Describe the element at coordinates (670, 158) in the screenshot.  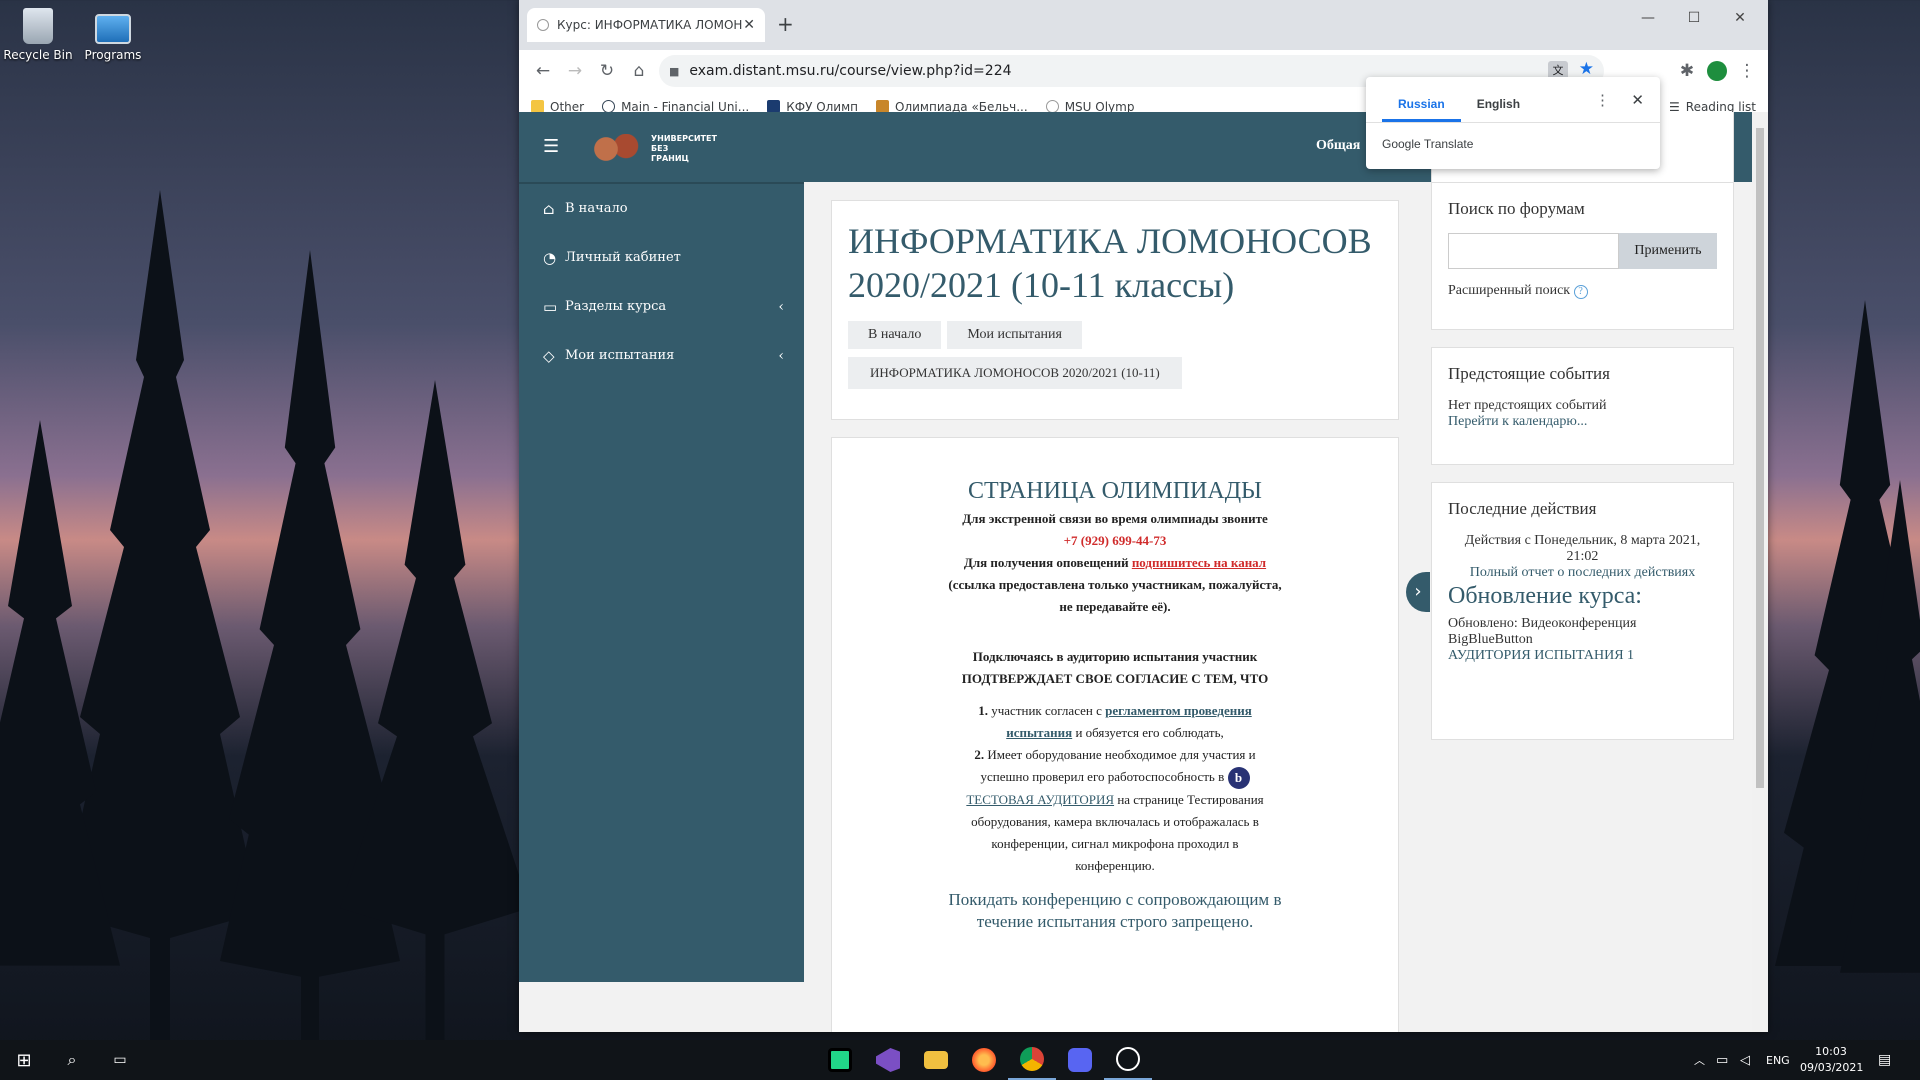
I see `logo-line: ГРАНИЦ` at that location.